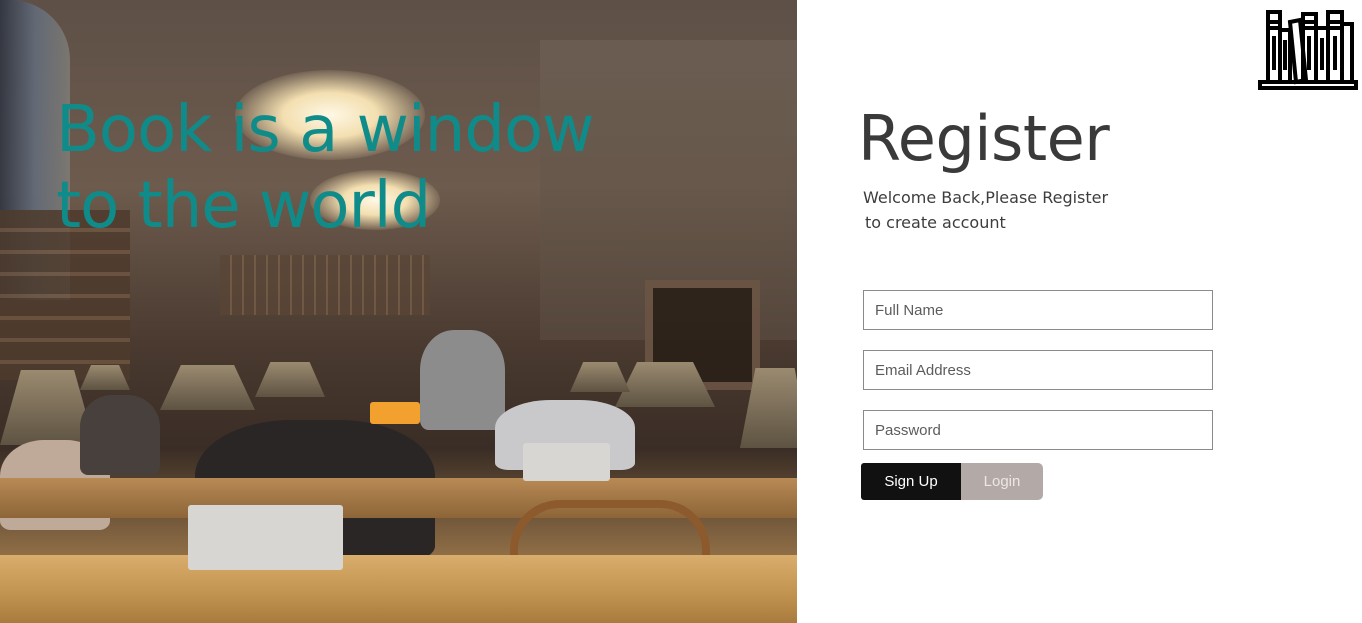 Image resolution: width=1362 pixels, height=623 pixels. What do you see at coordinates (935, 222) in the screenshot?
I see `subtitle-line: to create account` at bounding box center [935, 222].